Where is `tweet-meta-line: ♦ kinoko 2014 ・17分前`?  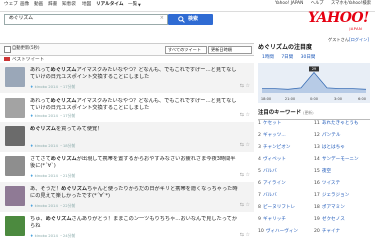 tweet-meta-line: ♦ kinoko 2014 ・17分前 is located at coordinates (52, 87).